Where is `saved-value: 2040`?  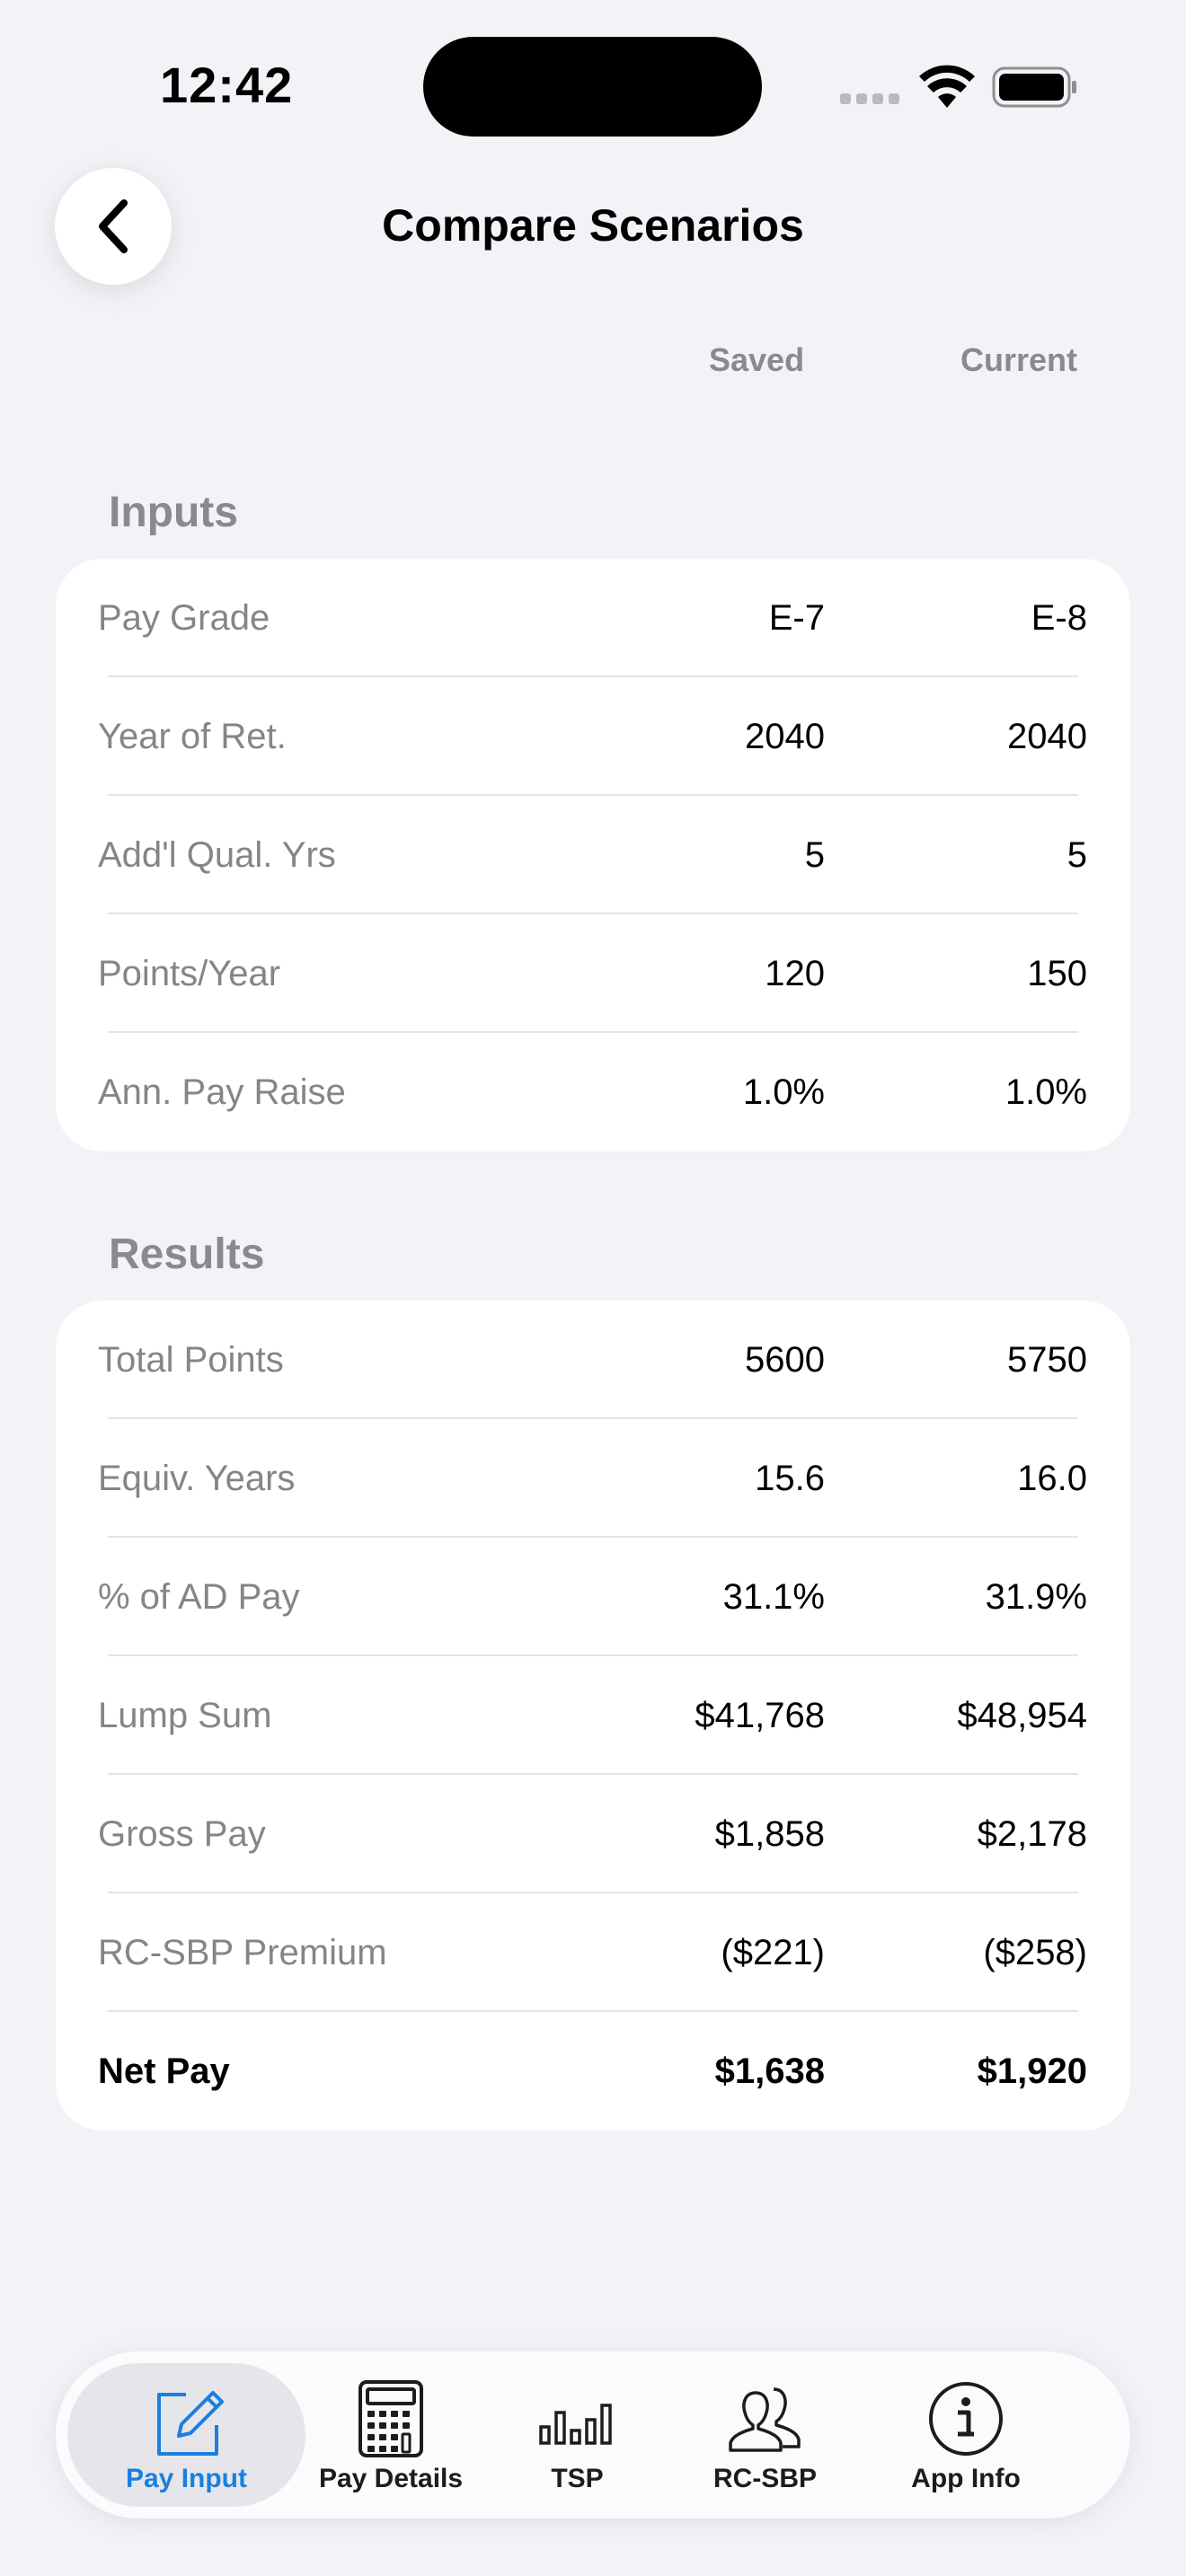
saved-value: 2040 is located at coordinates (785, 736).